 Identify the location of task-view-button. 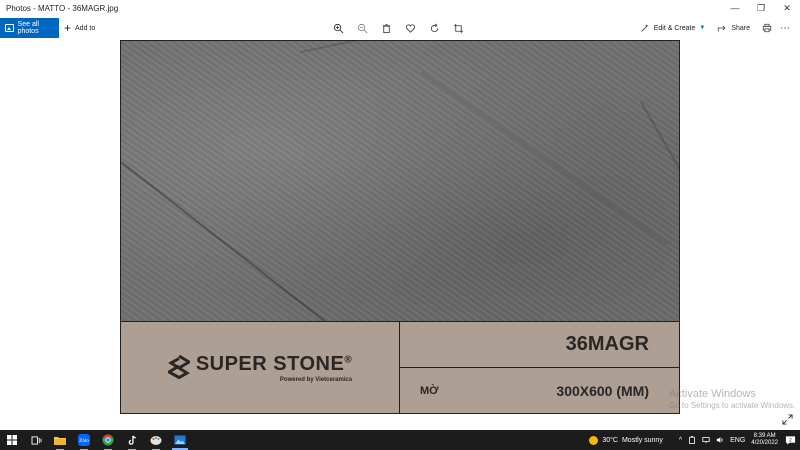
(36, 440).